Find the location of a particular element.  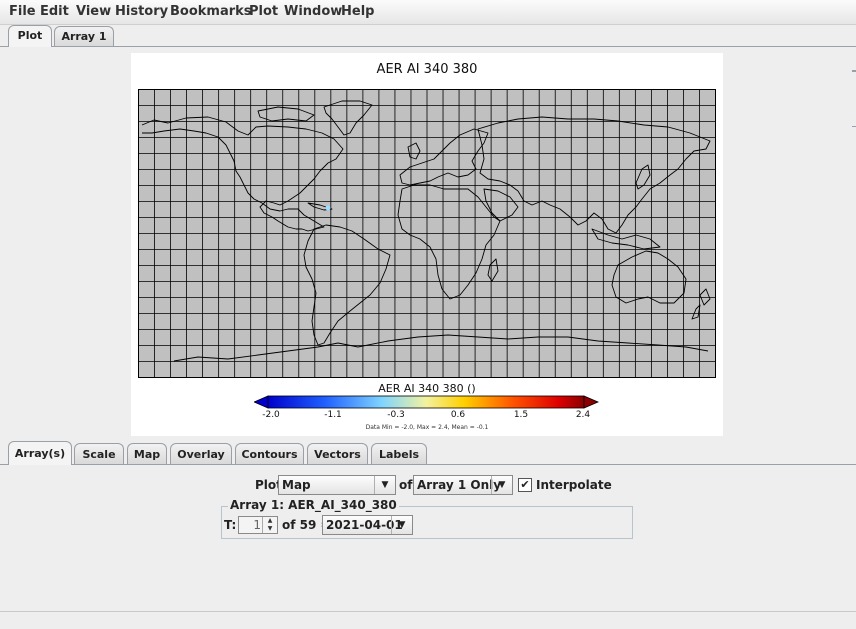

array-choice-dropdown: Array 1 Only ▼ is located at coordinates (463, 485).